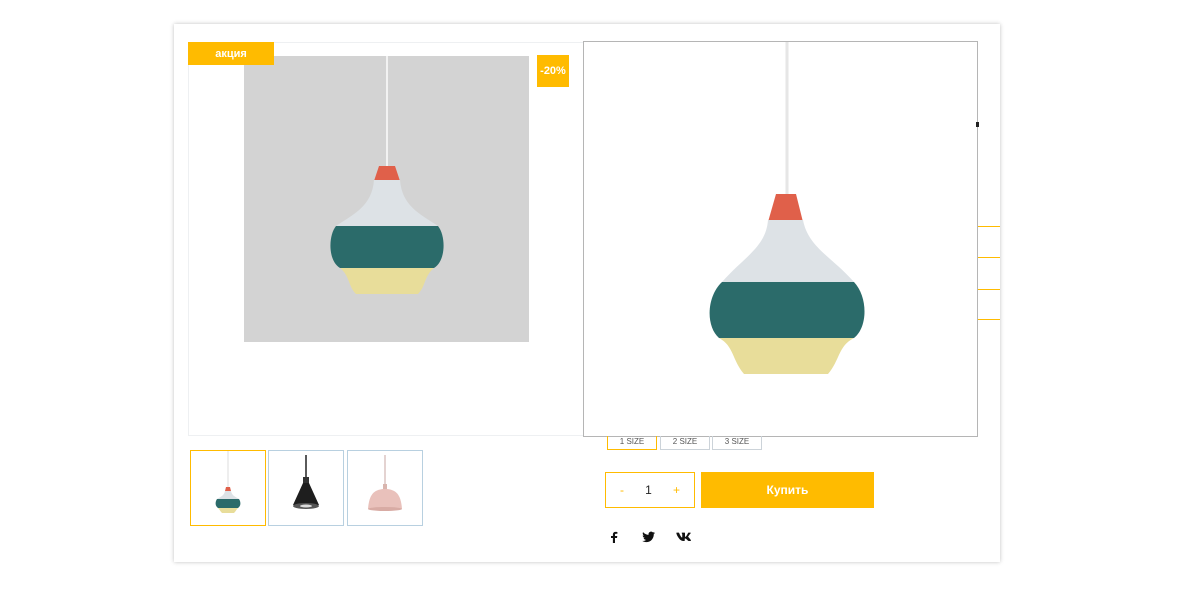  I want to click on main-product-image, so click(386, 199).